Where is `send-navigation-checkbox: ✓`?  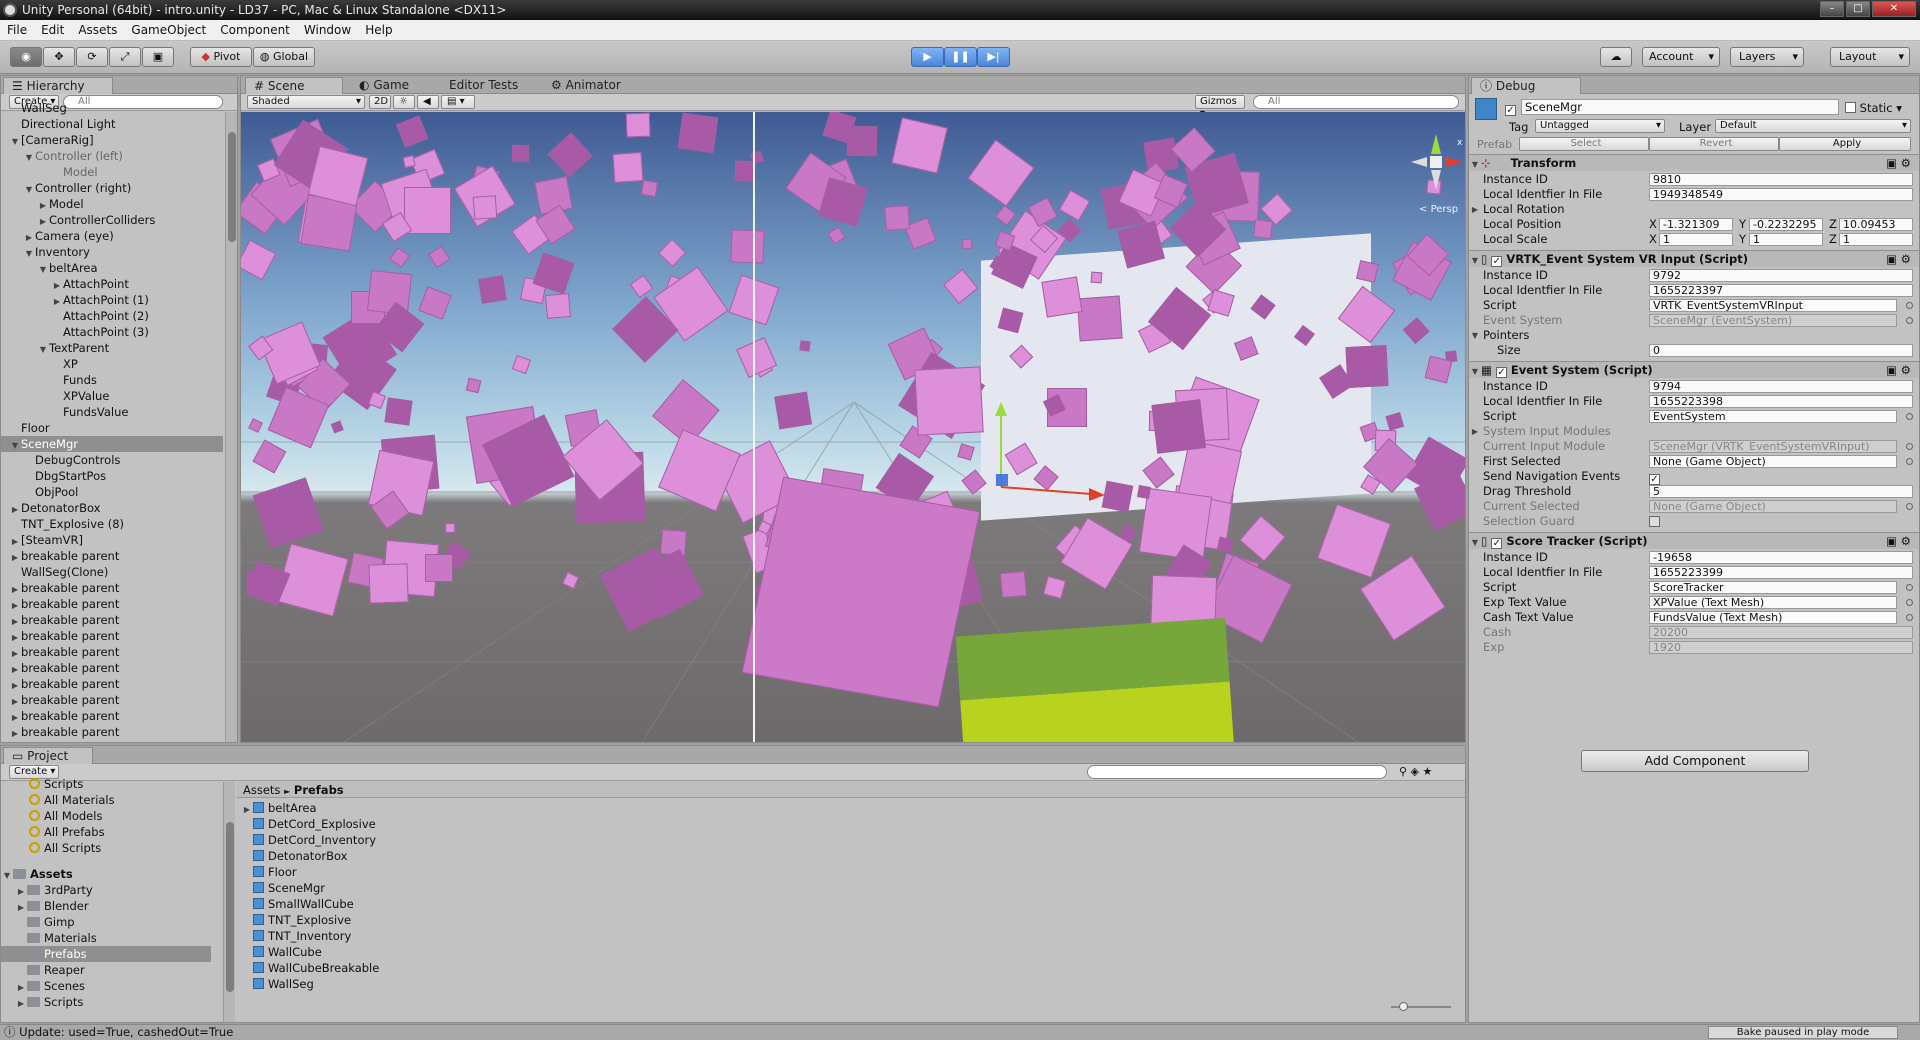
send-navigation-checkbox: ✓ is located at coordinates (1654, 477).